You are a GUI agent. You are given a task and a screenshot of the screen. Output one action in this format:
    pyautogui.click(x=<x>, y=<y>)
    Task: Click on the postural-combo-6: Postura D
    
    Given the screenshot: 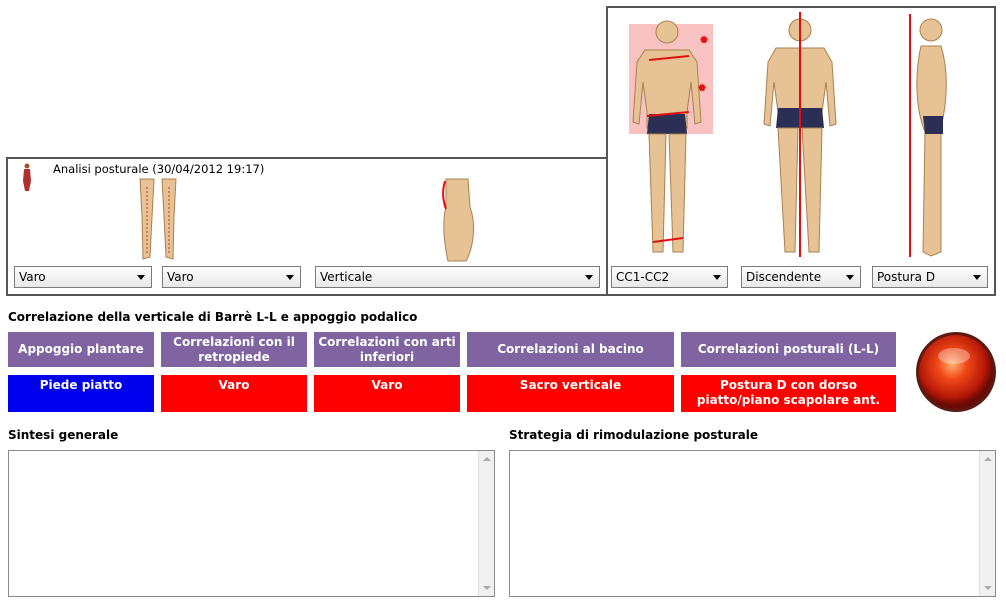 What is the action you would take?
    pyautogui.click(x=930, y=277)
    